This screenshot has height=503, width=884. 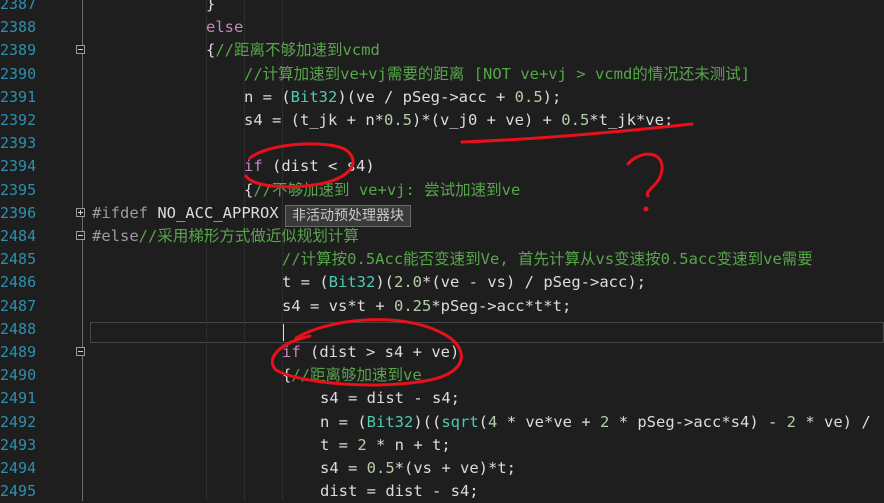 I want to click on code-text: {//距离不够加速到vcmd, so click(x=293, y=50).